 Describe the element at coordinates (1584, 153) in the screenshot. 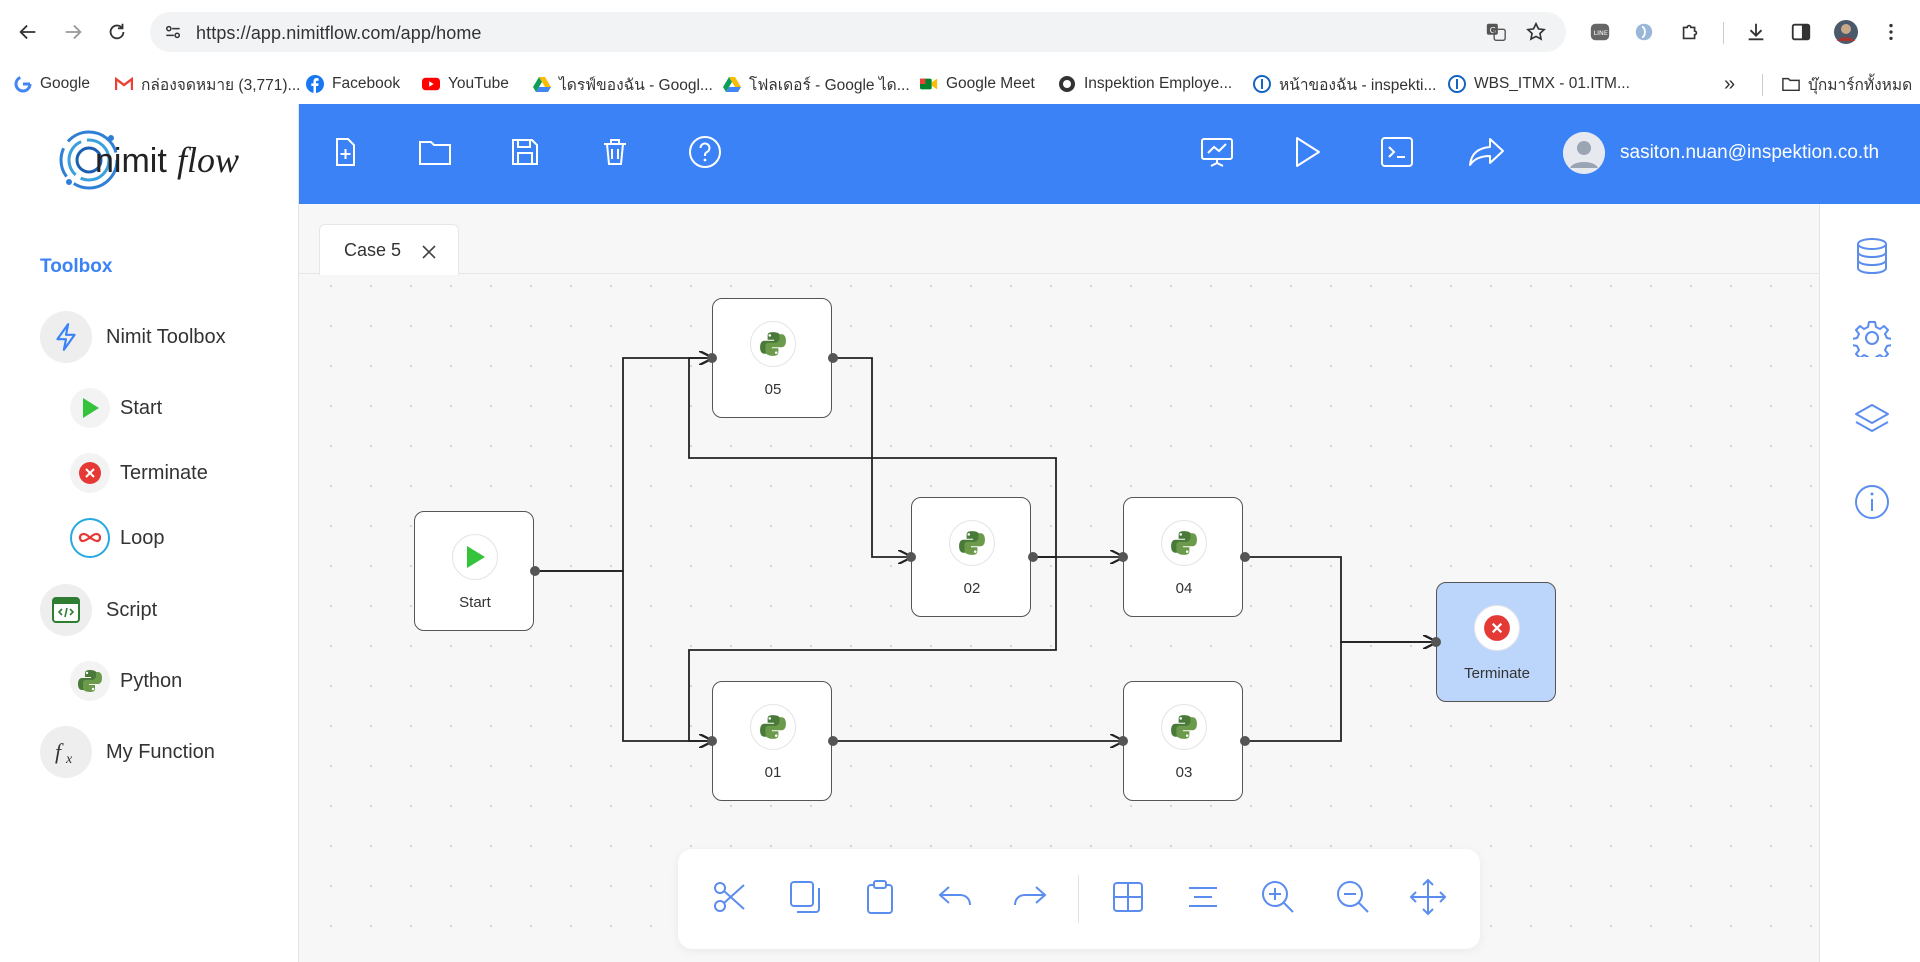

I see `user-avatar` at that location.